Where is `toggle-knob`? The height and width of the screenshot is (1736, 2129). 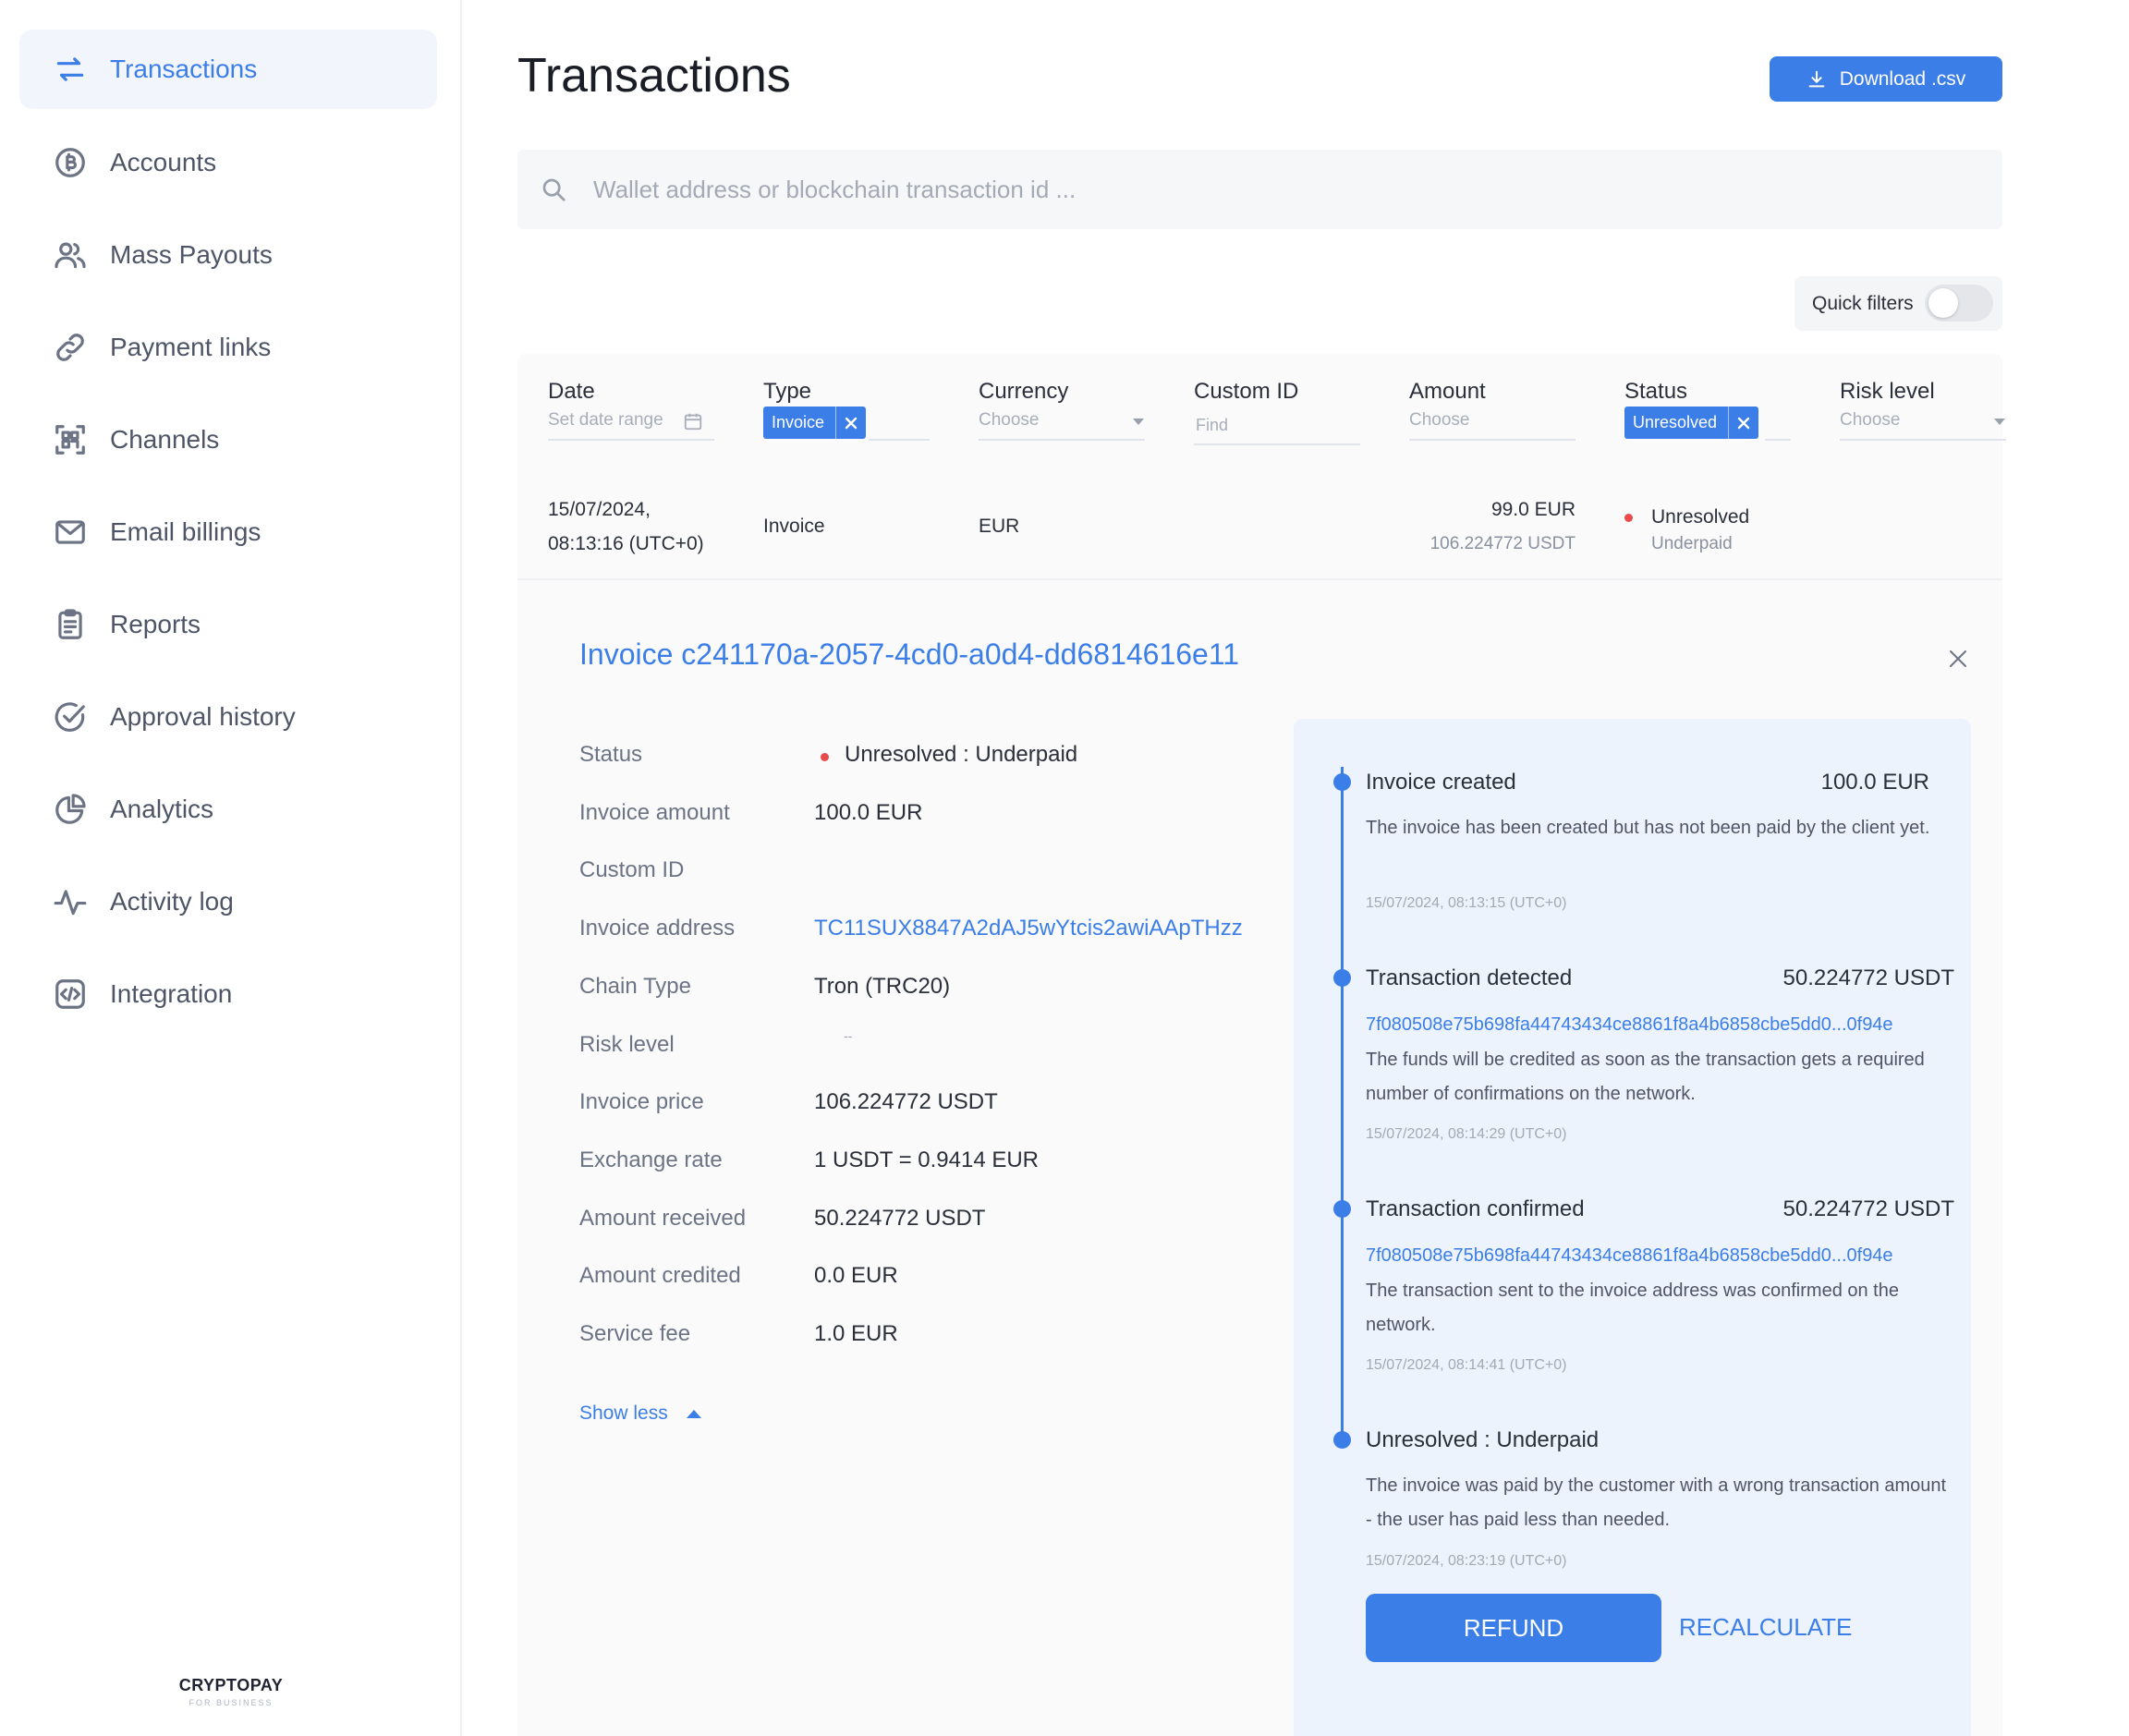
toggle-knob is located at coordinates (1943, 303).